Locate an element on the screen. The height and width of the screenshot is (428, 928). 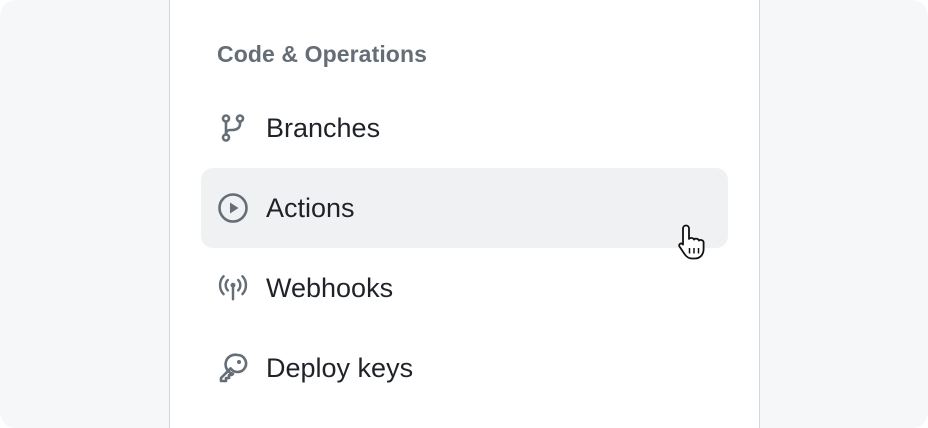
play-circle-icon is located at coordinates (233, 208).